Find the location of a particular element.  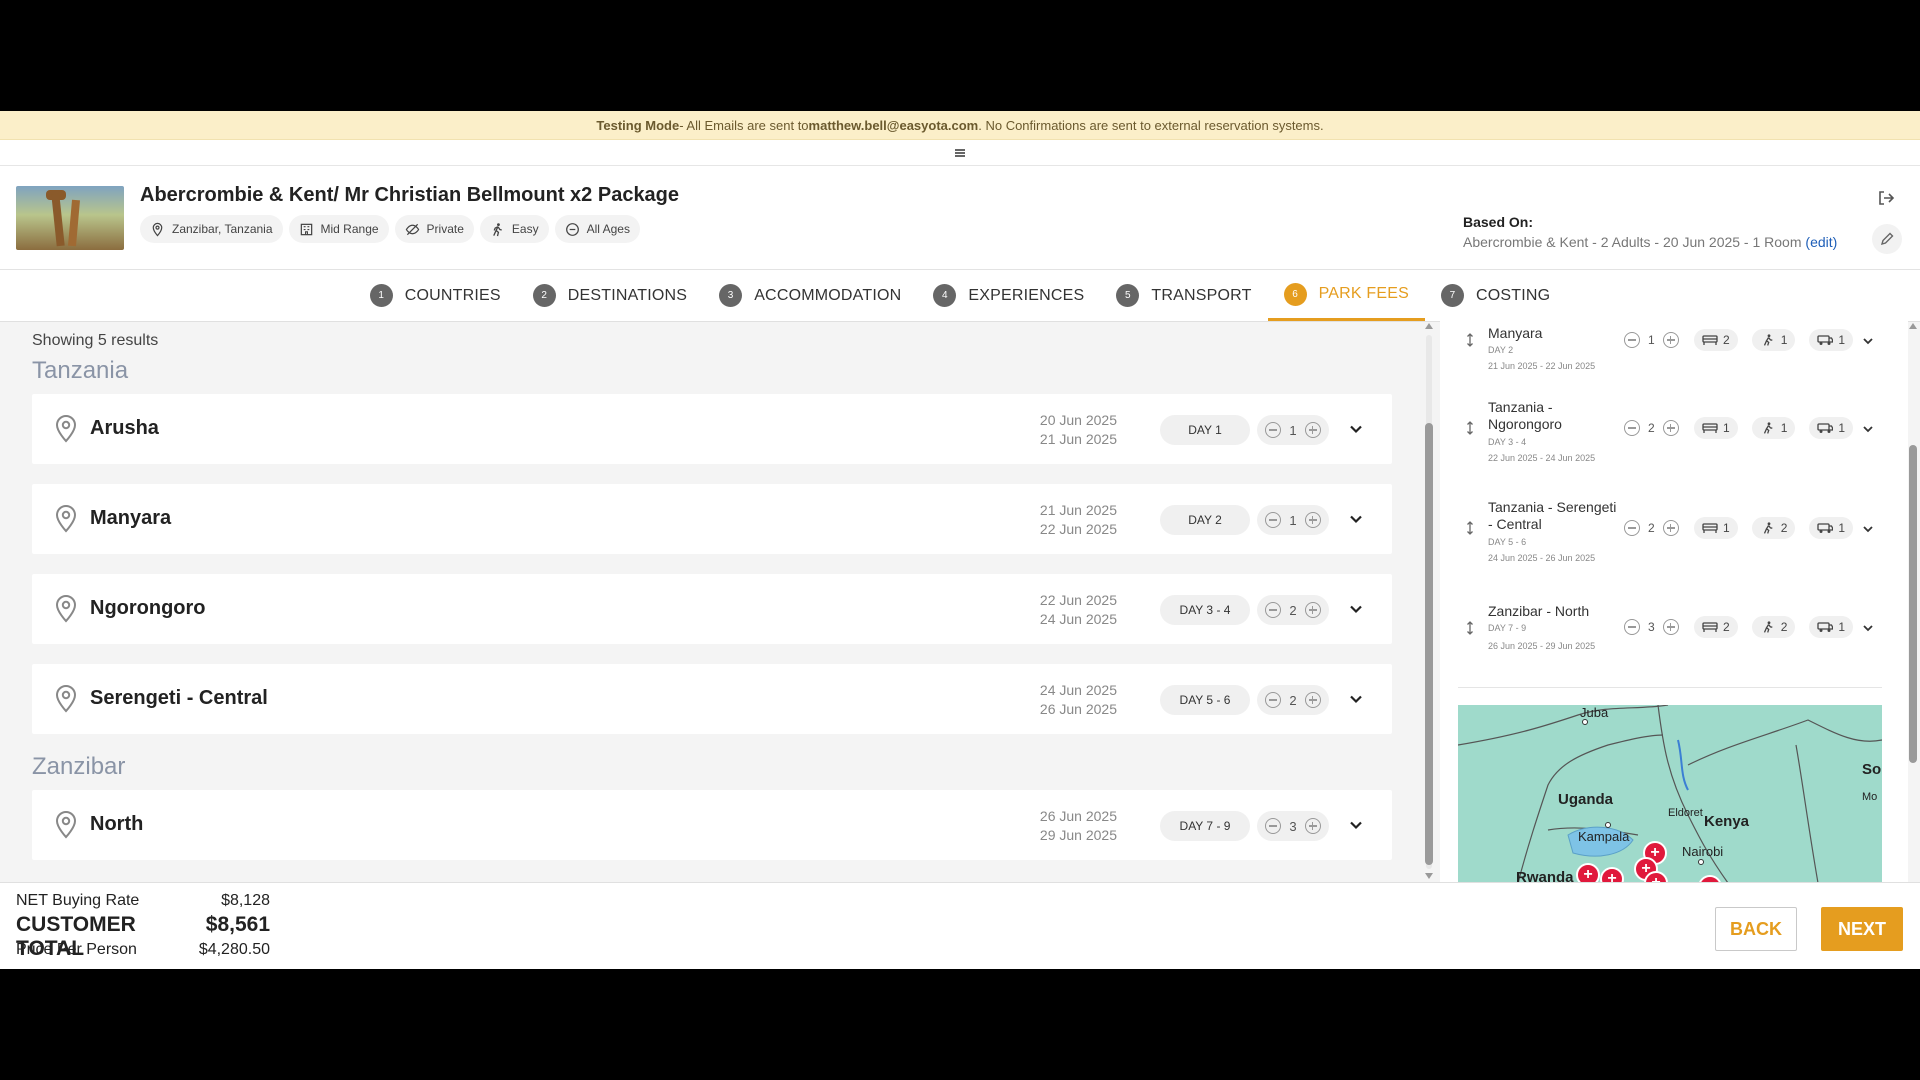

summary-dates: 26 Jun 2025 - 29 Jun 2025 is located at coordinates (1542, 646).